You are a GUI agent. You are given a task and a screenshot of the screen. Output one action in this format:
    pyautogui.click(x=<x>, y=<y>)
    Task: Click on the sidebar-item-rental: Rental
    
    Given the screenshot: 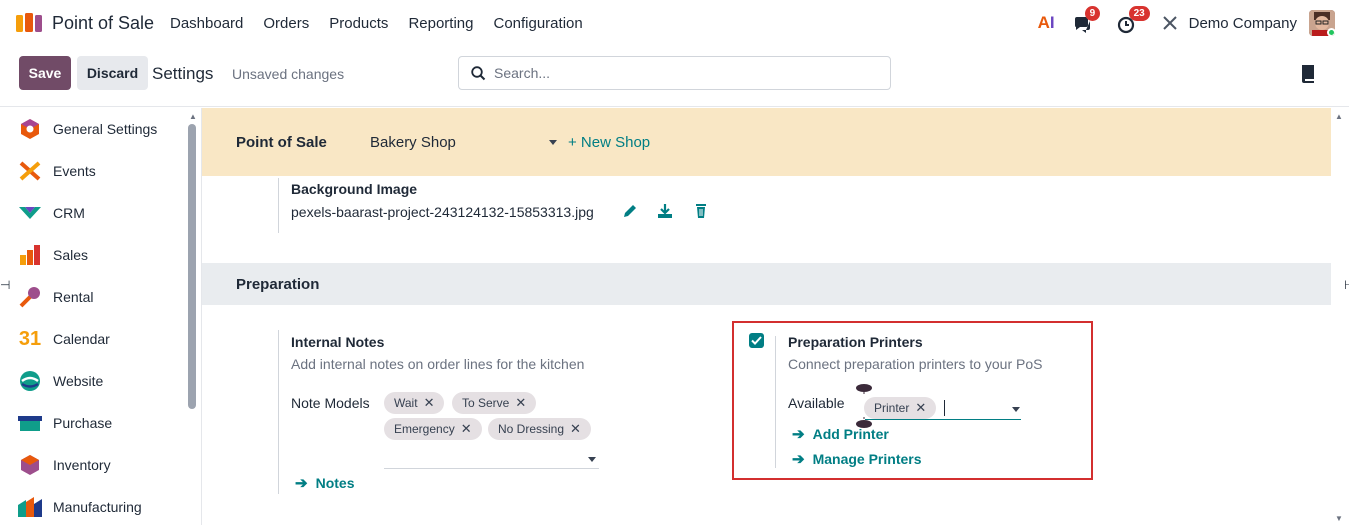 What is the action you would take?
    pyautogui.click(x=55, y=297)
    